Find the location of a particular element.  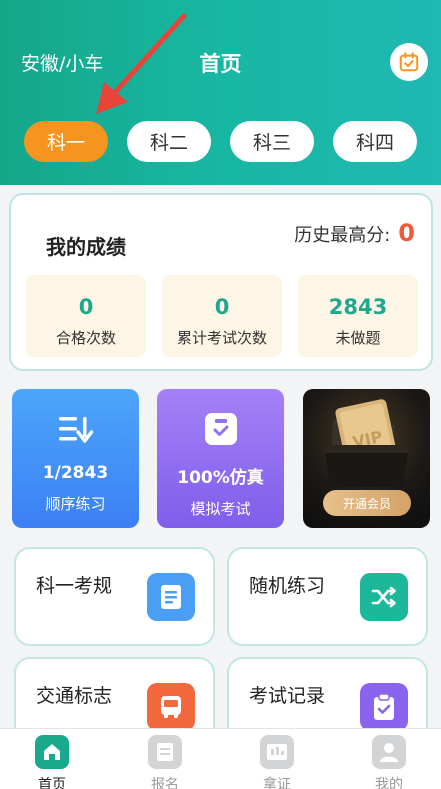

nav-register: 报名 is located at coordinates (165, 762).